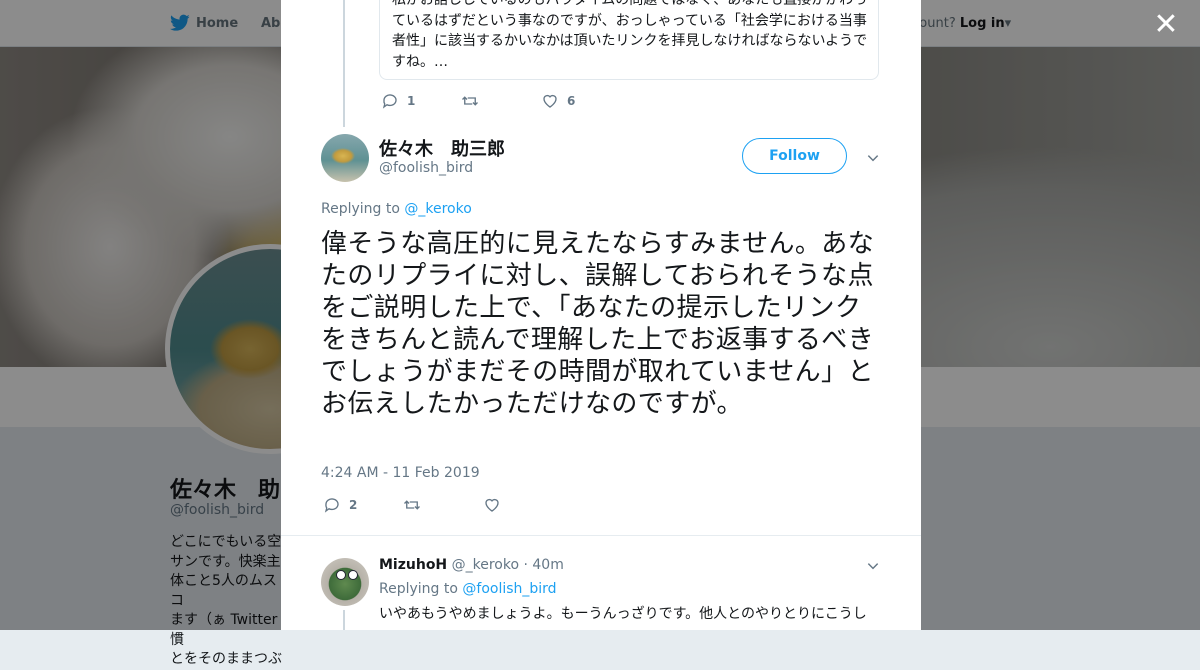 The image size is (1200, 670). Describe the element at coordinates (442, 148) in the screenshot. I see `author-name: 佐々木 助三郎` at that location.